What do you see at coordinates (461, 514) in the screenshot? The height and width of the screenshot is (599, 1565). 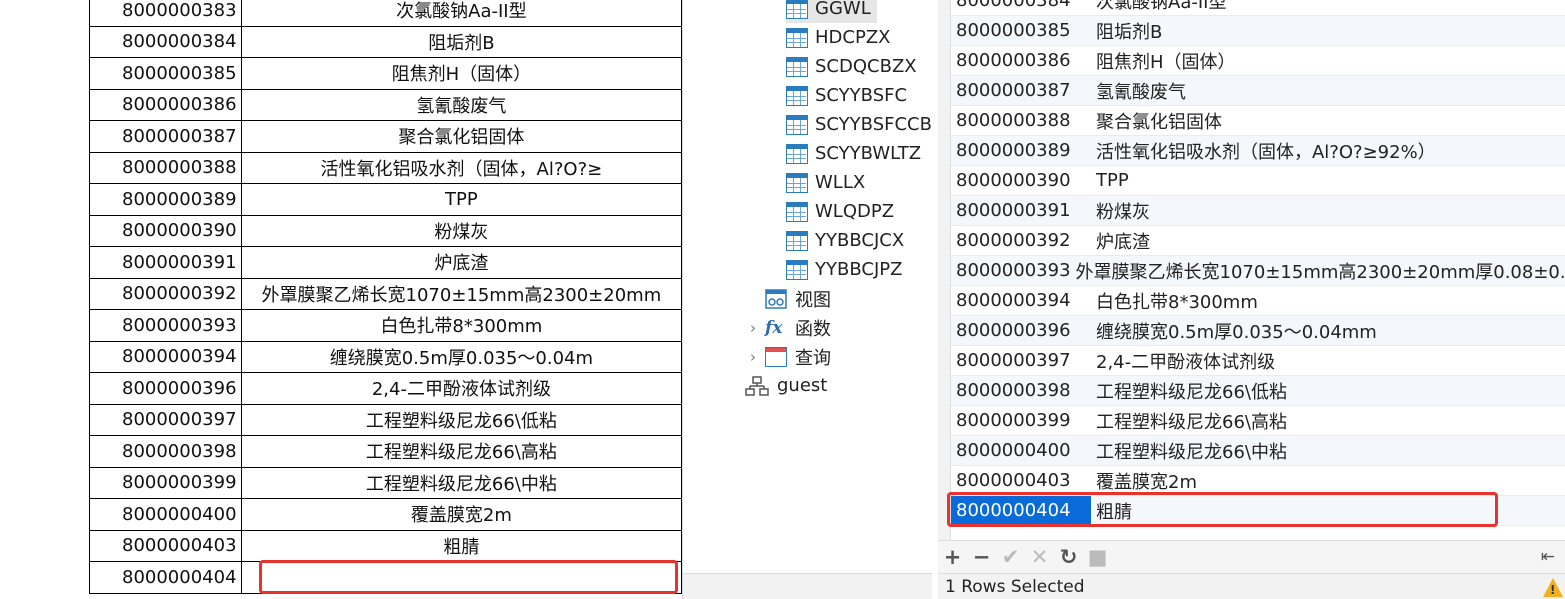 I see `sheet-cell-name: 覆盖膜宽2m` at bounding box center [461, 514].